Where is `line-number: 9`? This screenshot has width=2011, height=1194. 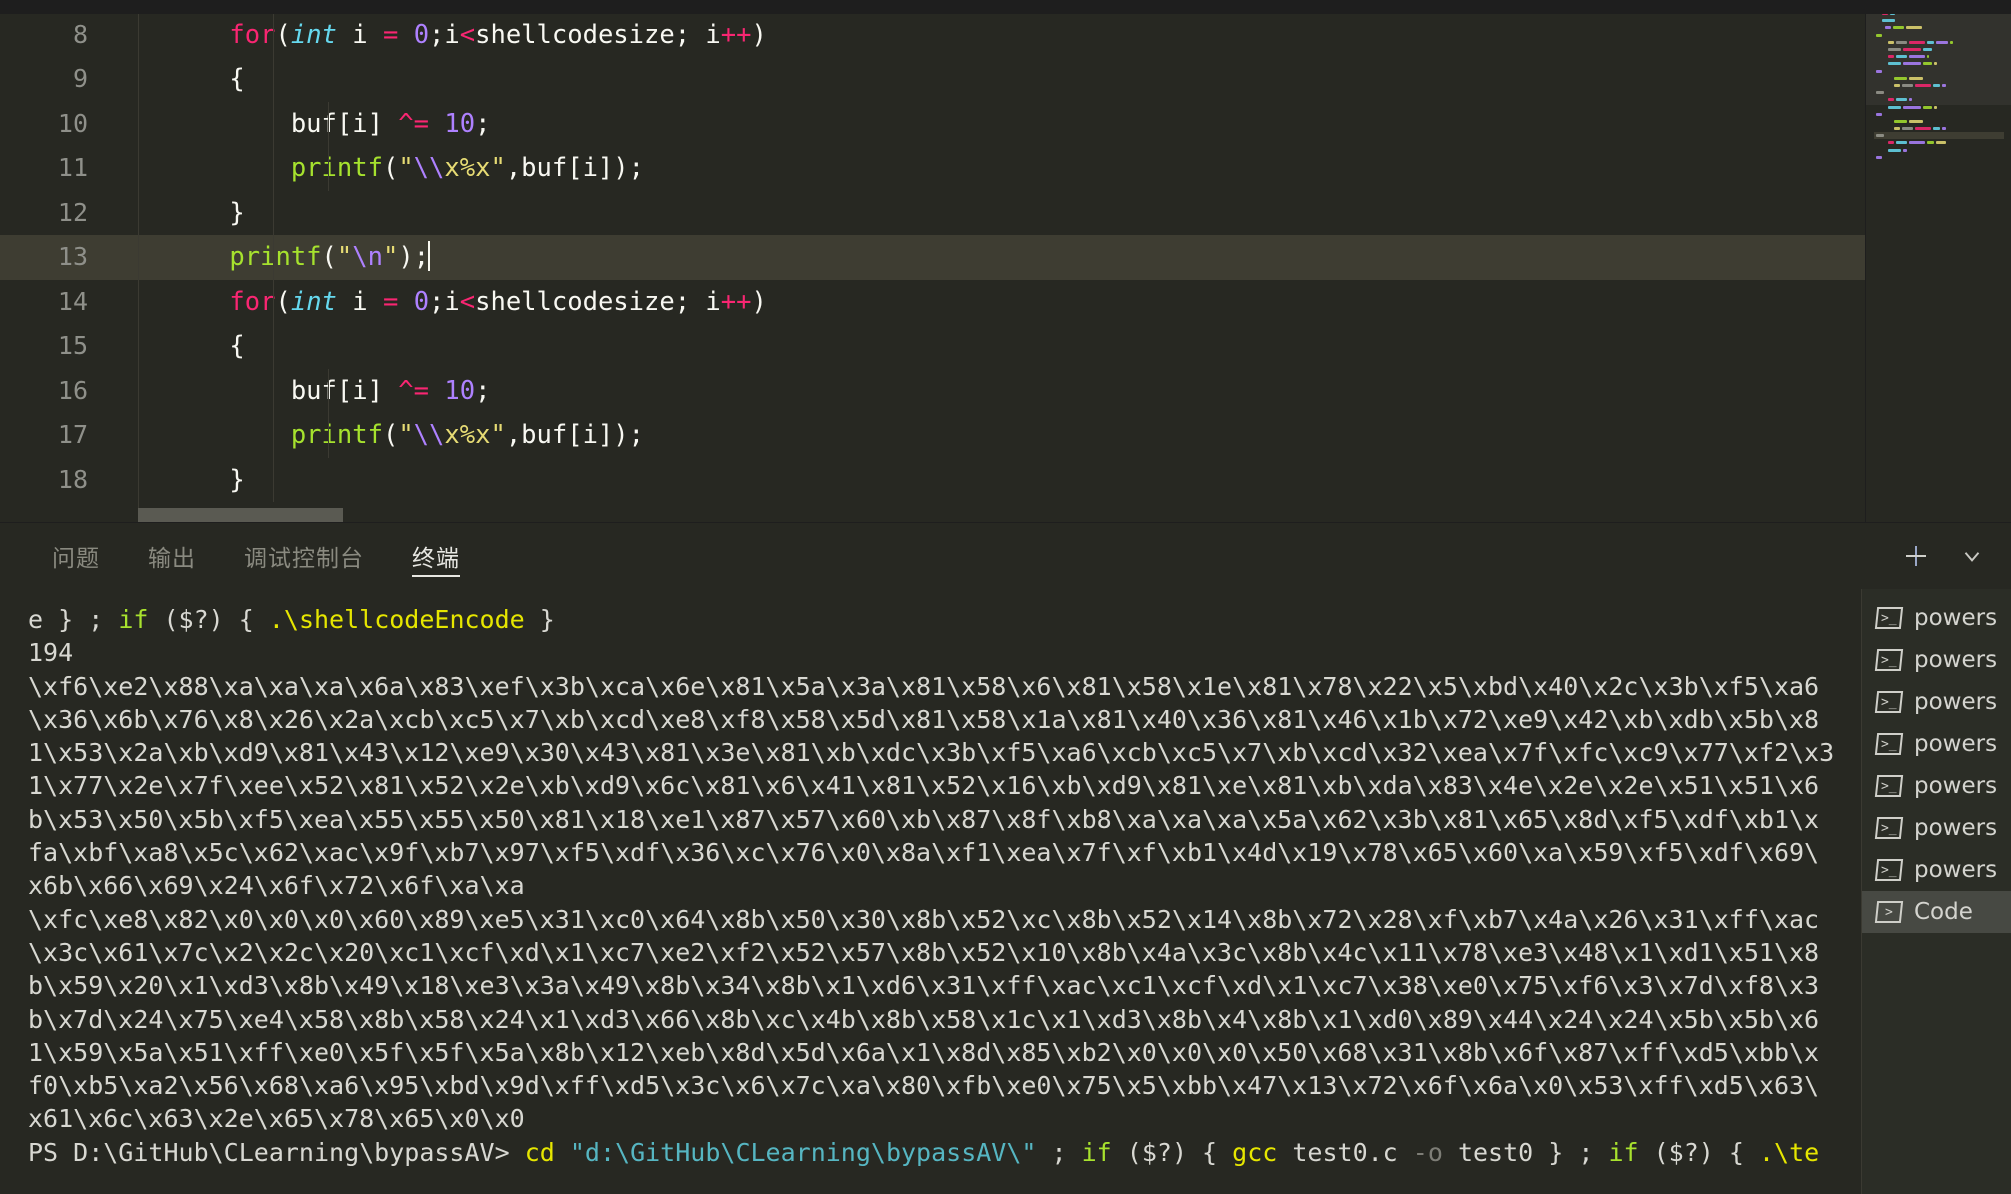
line-number: 9 is located at coordinates (80, 78).